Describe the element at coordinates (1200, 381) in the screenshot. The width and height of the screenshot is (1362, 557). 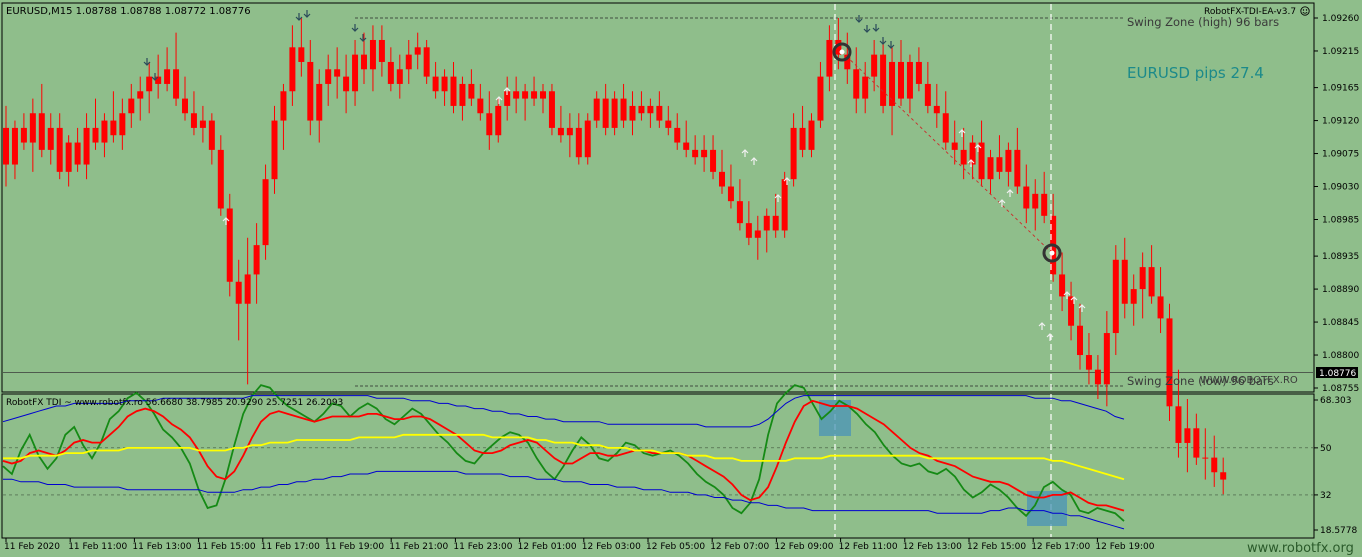
I see `swing-low-label: Swing Zone (low) 96 bars` at that location.